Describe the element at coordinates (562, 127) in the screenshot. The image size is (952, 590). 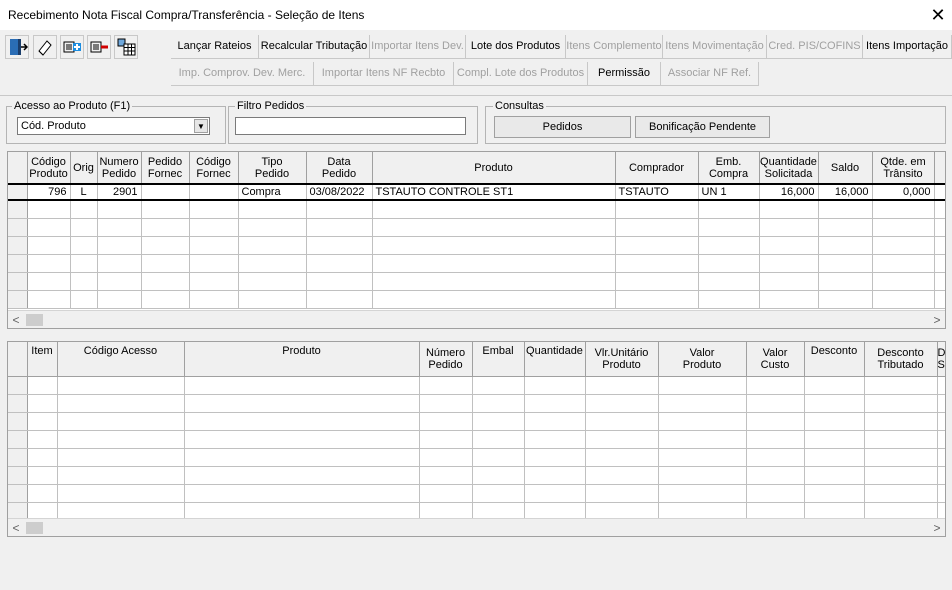
I see `pedidos-button: Pedidos` at that location.